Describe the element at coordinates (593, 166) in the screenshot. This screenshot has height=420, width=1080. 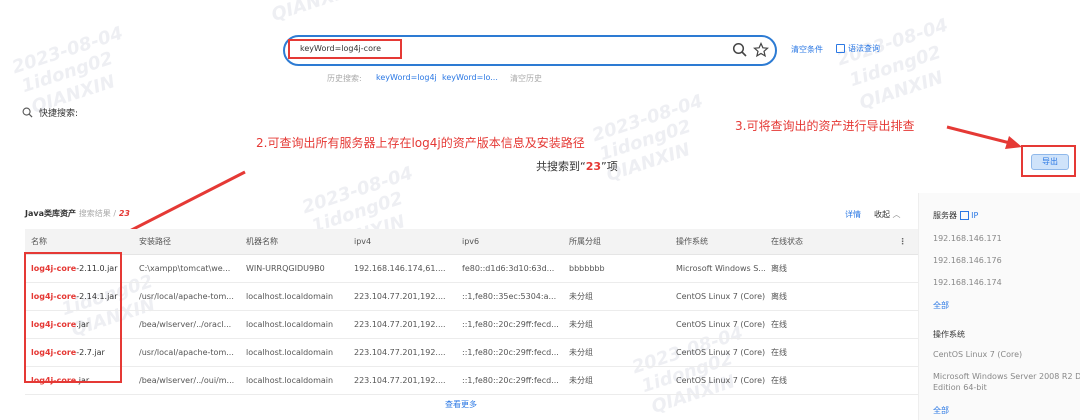
I see `result-count: 23` at that location.